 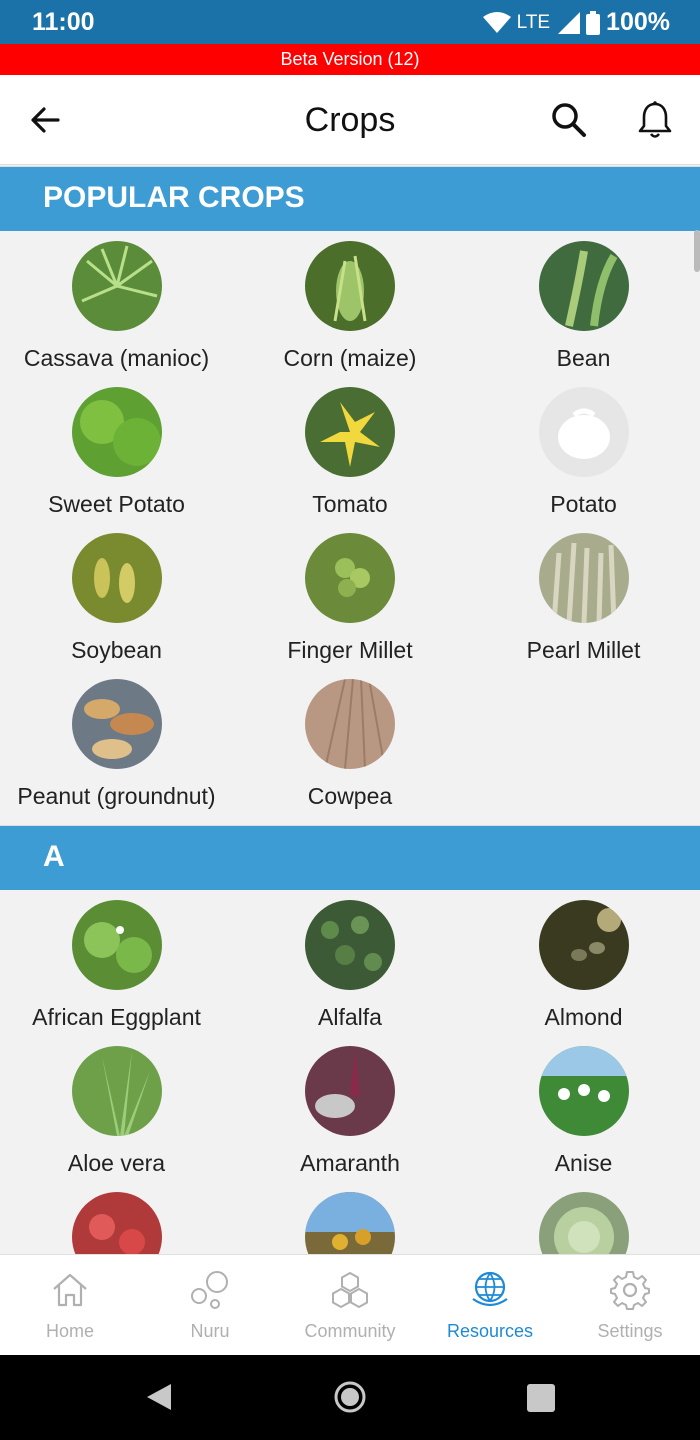 I want to click on battery-percent: 100%, so click(x=638, y=22).